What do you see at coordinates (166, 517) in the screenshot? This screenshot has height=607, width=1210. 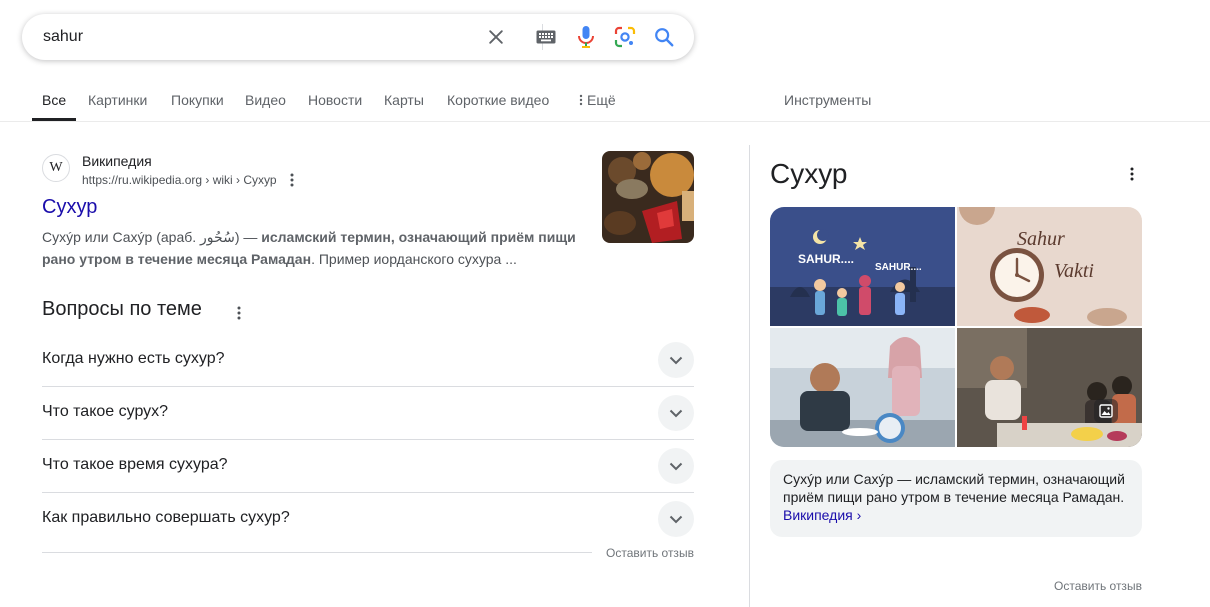 I see `paa-question-text: Как правильно совершать сухур?` at bounding box center [166, 517].